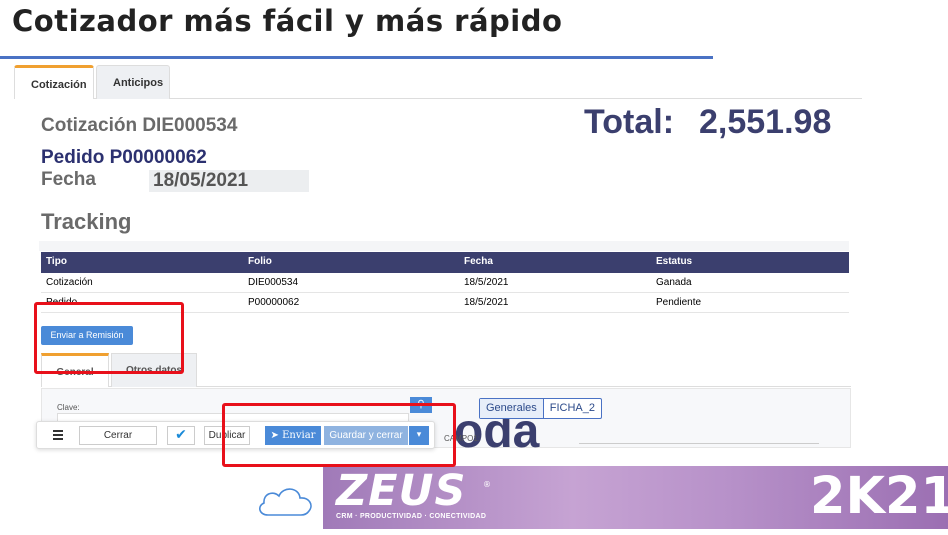 The width and height of the screenshot is (948, 535). I want to click on menu-icon, so click(58, 435).